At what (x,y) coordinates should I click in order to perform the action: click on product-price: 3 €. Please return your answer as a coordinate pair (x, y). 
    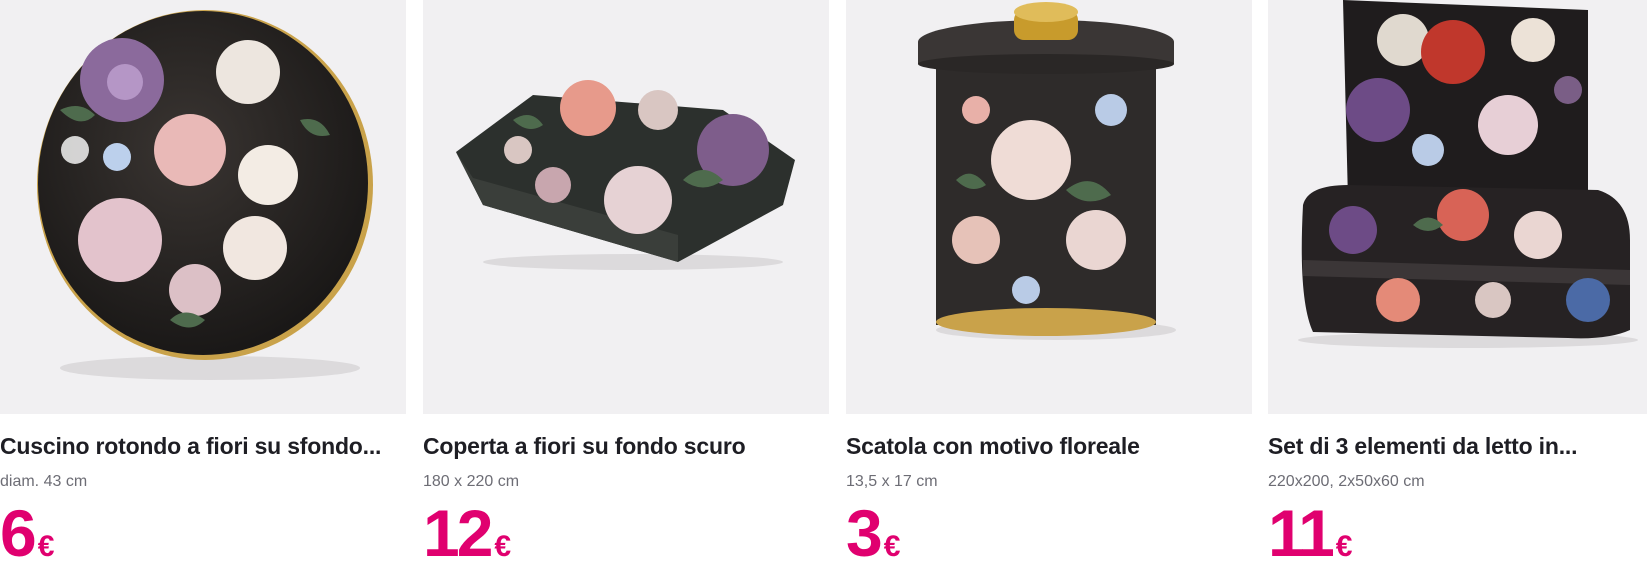
    Looking at the image, I should click on (873, 533).